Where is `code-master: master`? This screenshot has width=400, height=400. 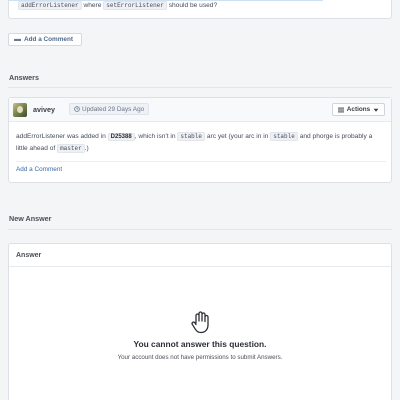
code-master: master is located at coordinates (71, 148).